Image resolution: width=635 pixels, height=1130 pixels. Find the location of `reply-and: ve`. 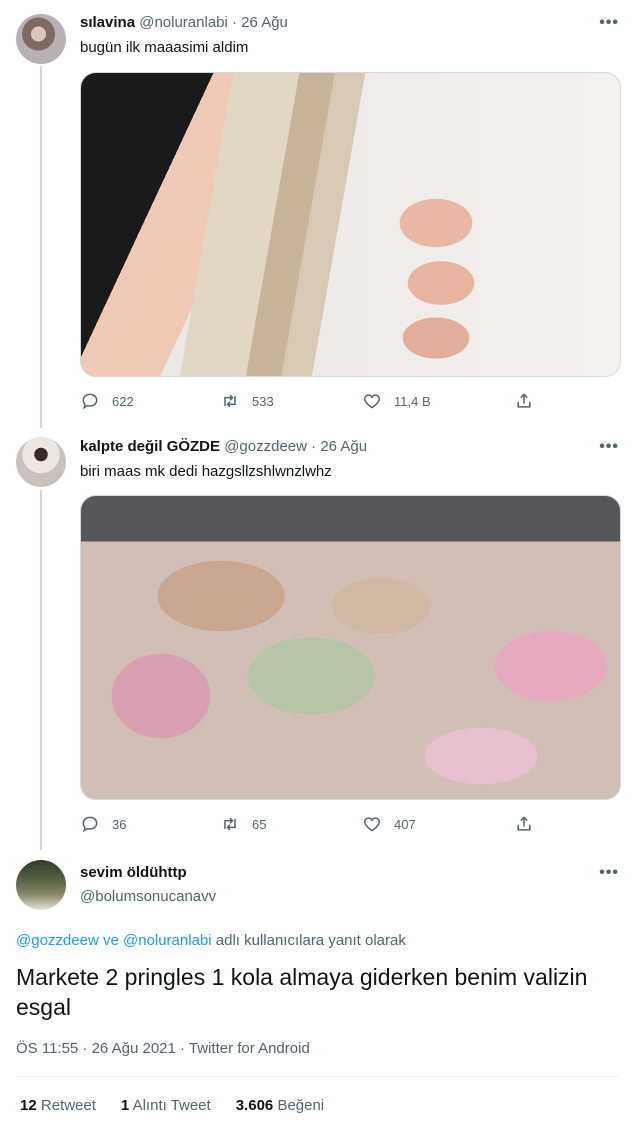

reply-and: ve is located at coordinates (110, 940).